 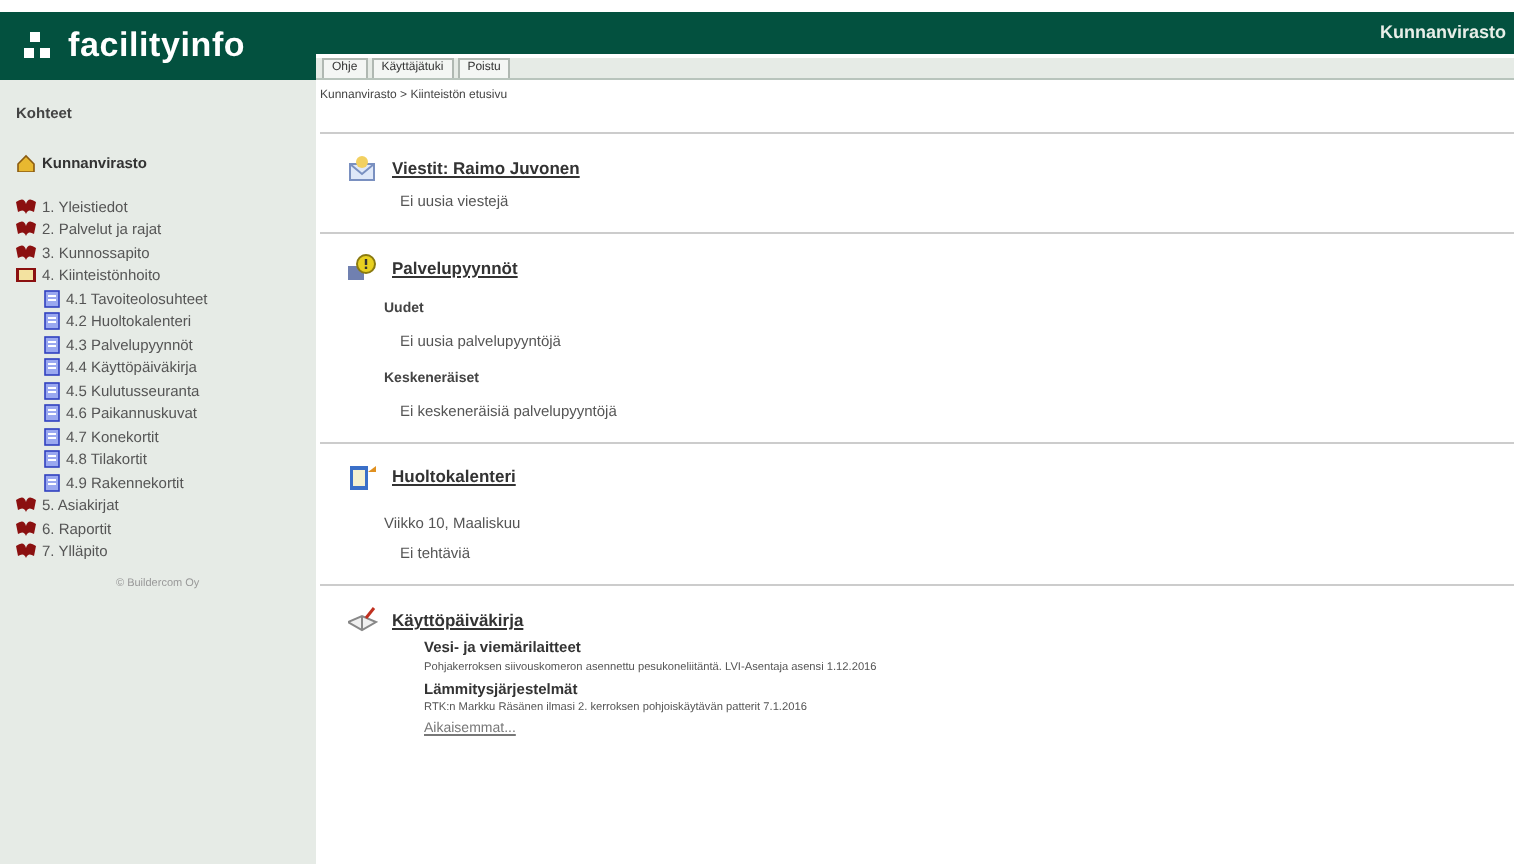 What do you see at coordinates (363, 477) in the screenshot?
I see `calendar-icon` at bounding box center [363, 477].